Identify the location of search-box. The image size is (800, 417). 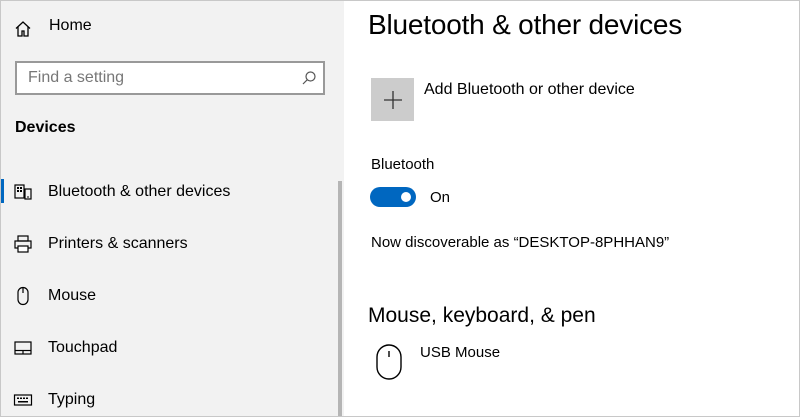
(170, 78).